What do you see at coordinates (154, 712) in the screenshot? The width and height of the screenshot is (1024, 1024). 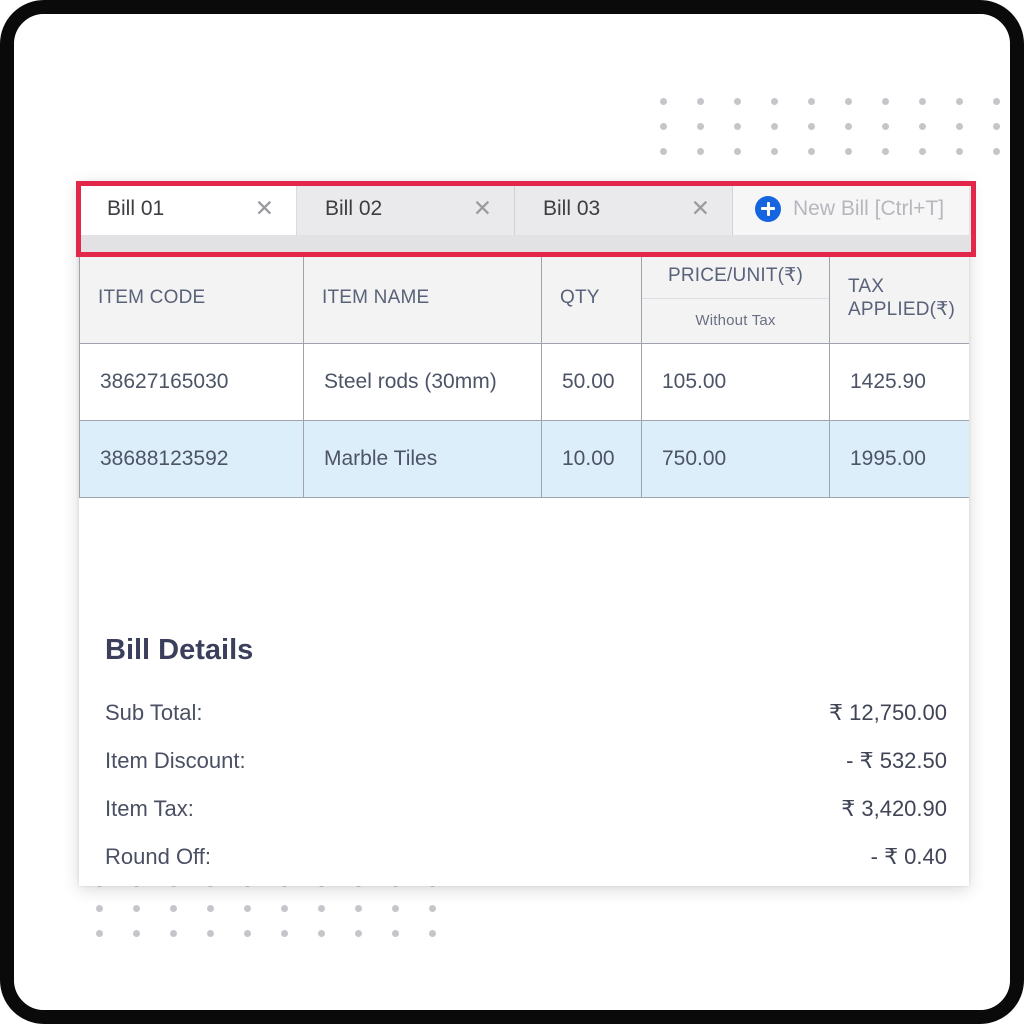 I see `detail-label: Sub Total:` at bounding box center [154, 712].